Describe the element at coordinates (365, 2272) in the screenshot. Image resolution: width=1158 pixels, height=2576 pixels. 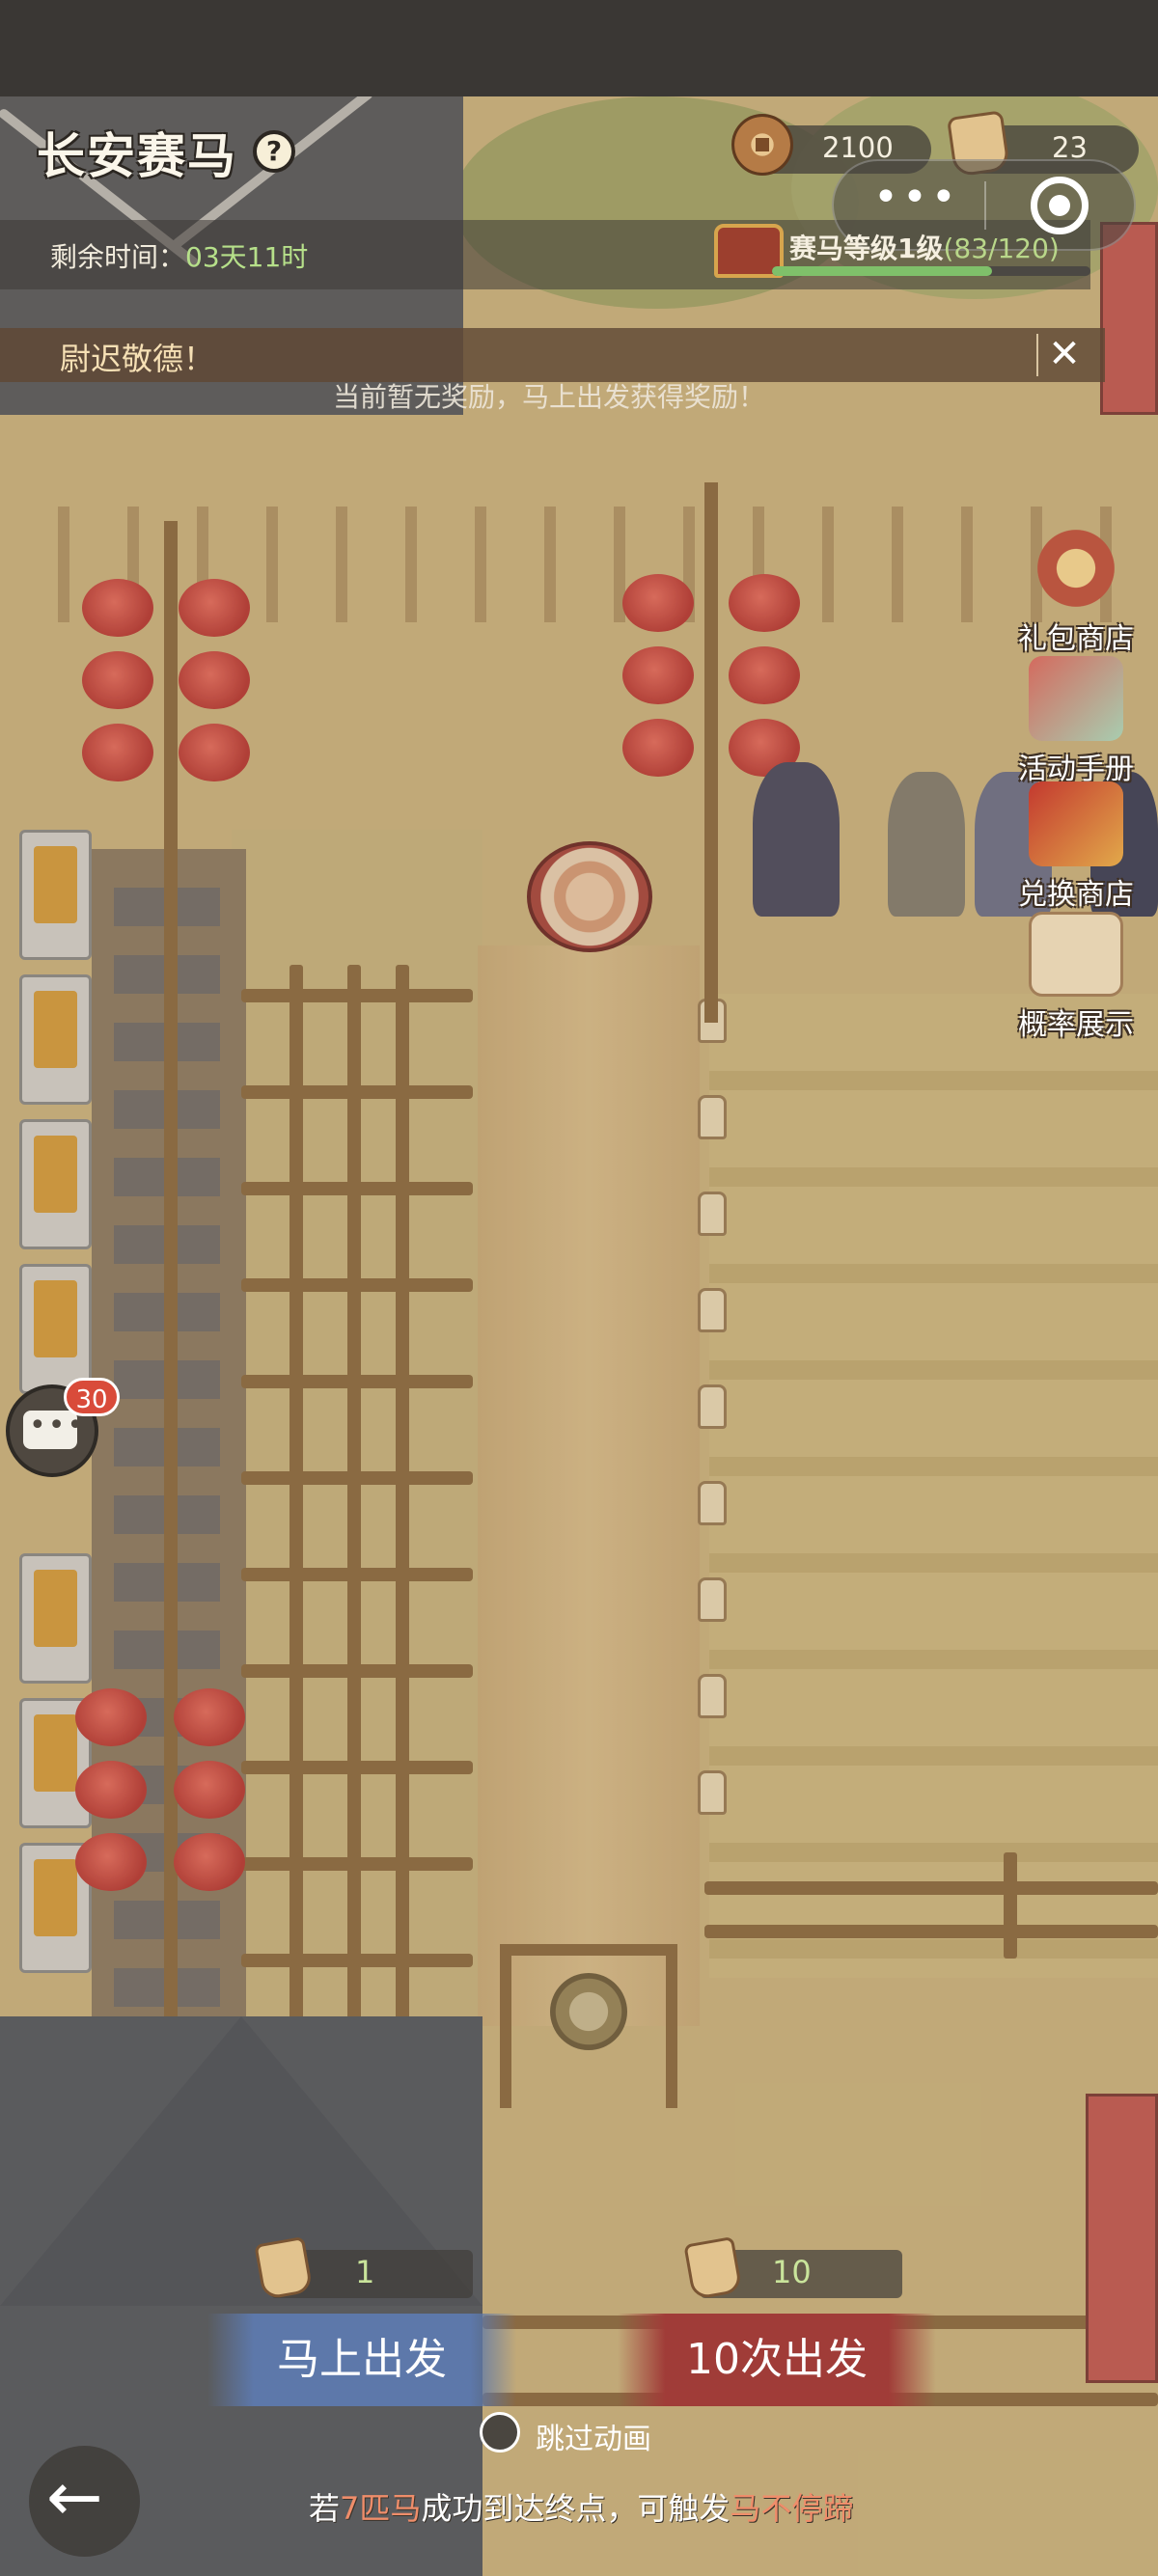
I see `single-cost: 1` at that location.